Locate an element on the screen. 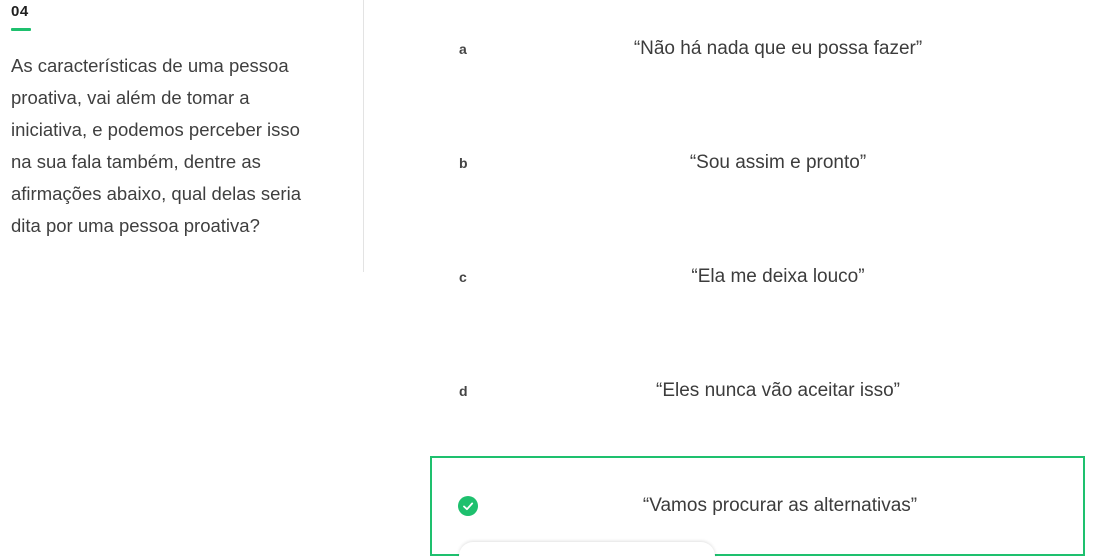 The height and width of the screenshot is (557, 1105). option-letter: d is located at coordinates (463, 391).